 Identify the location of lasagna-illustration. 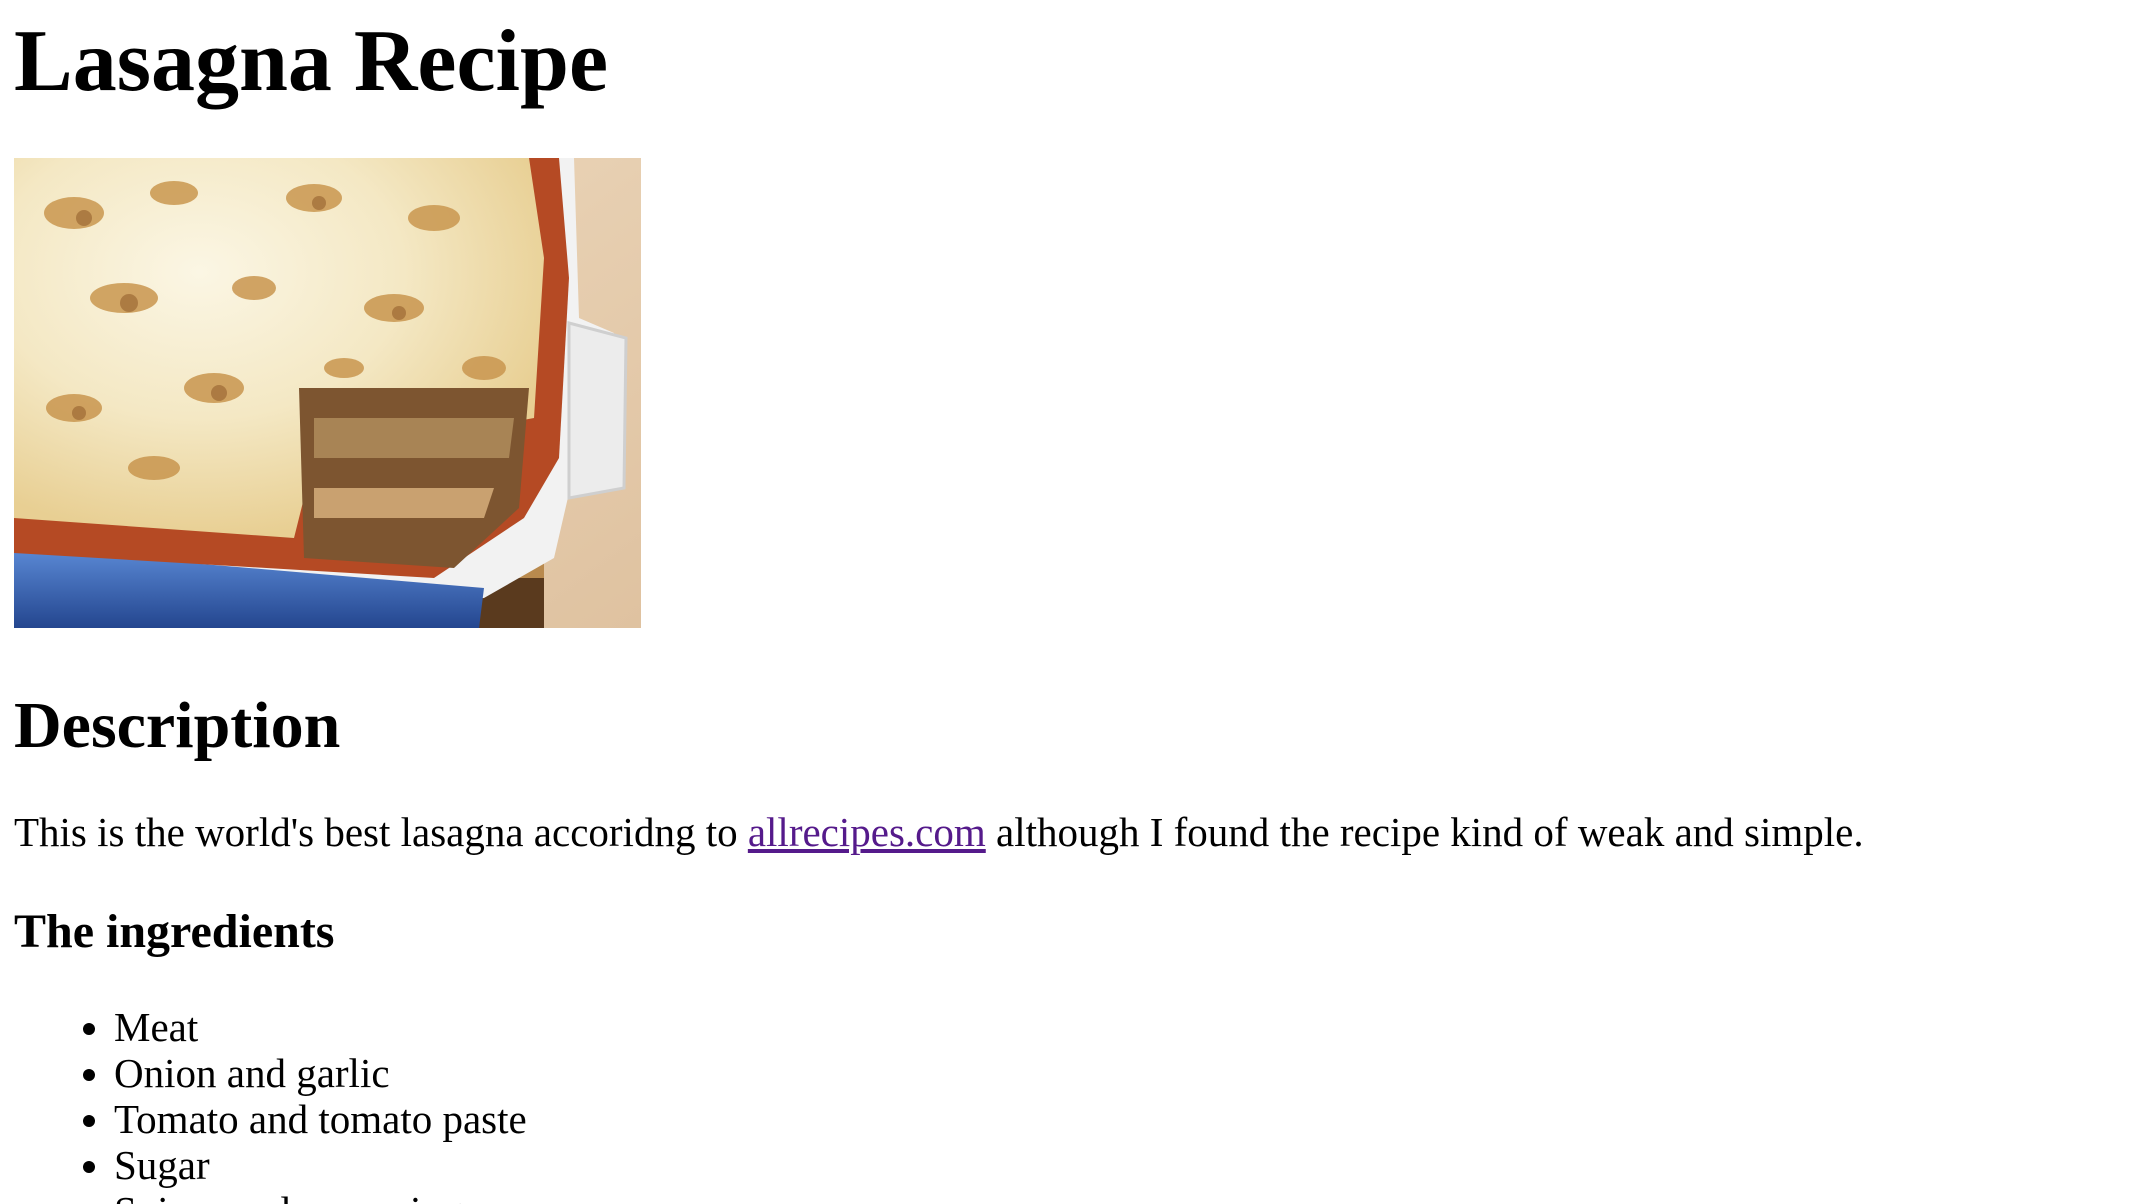
(327, 393).